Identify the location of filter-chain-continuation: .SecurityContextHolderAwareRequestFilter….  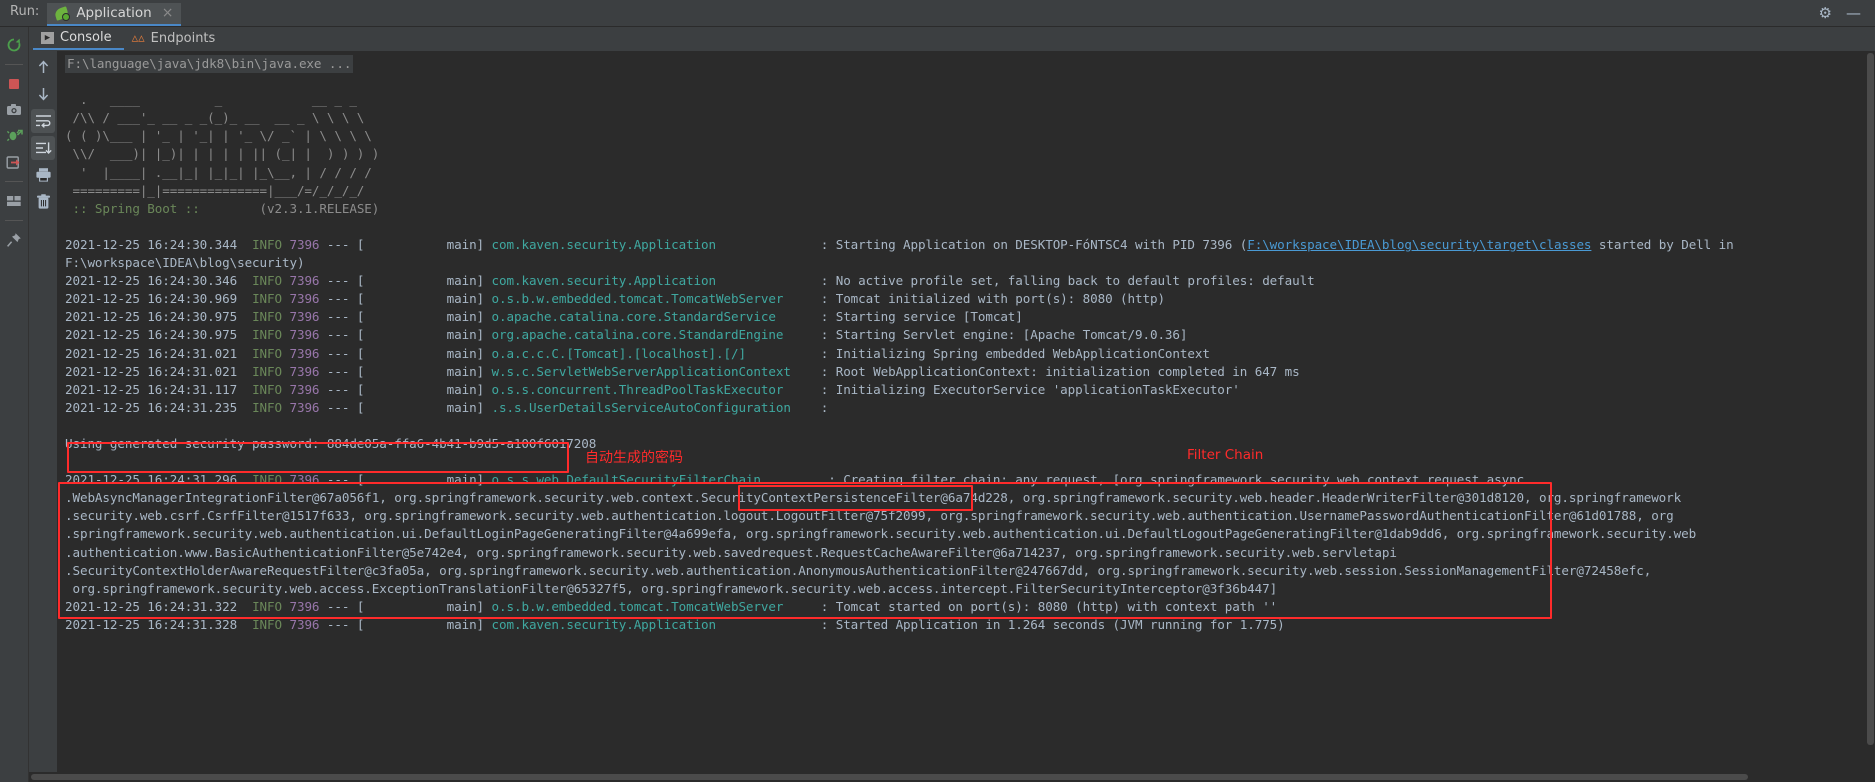
(858, 570).